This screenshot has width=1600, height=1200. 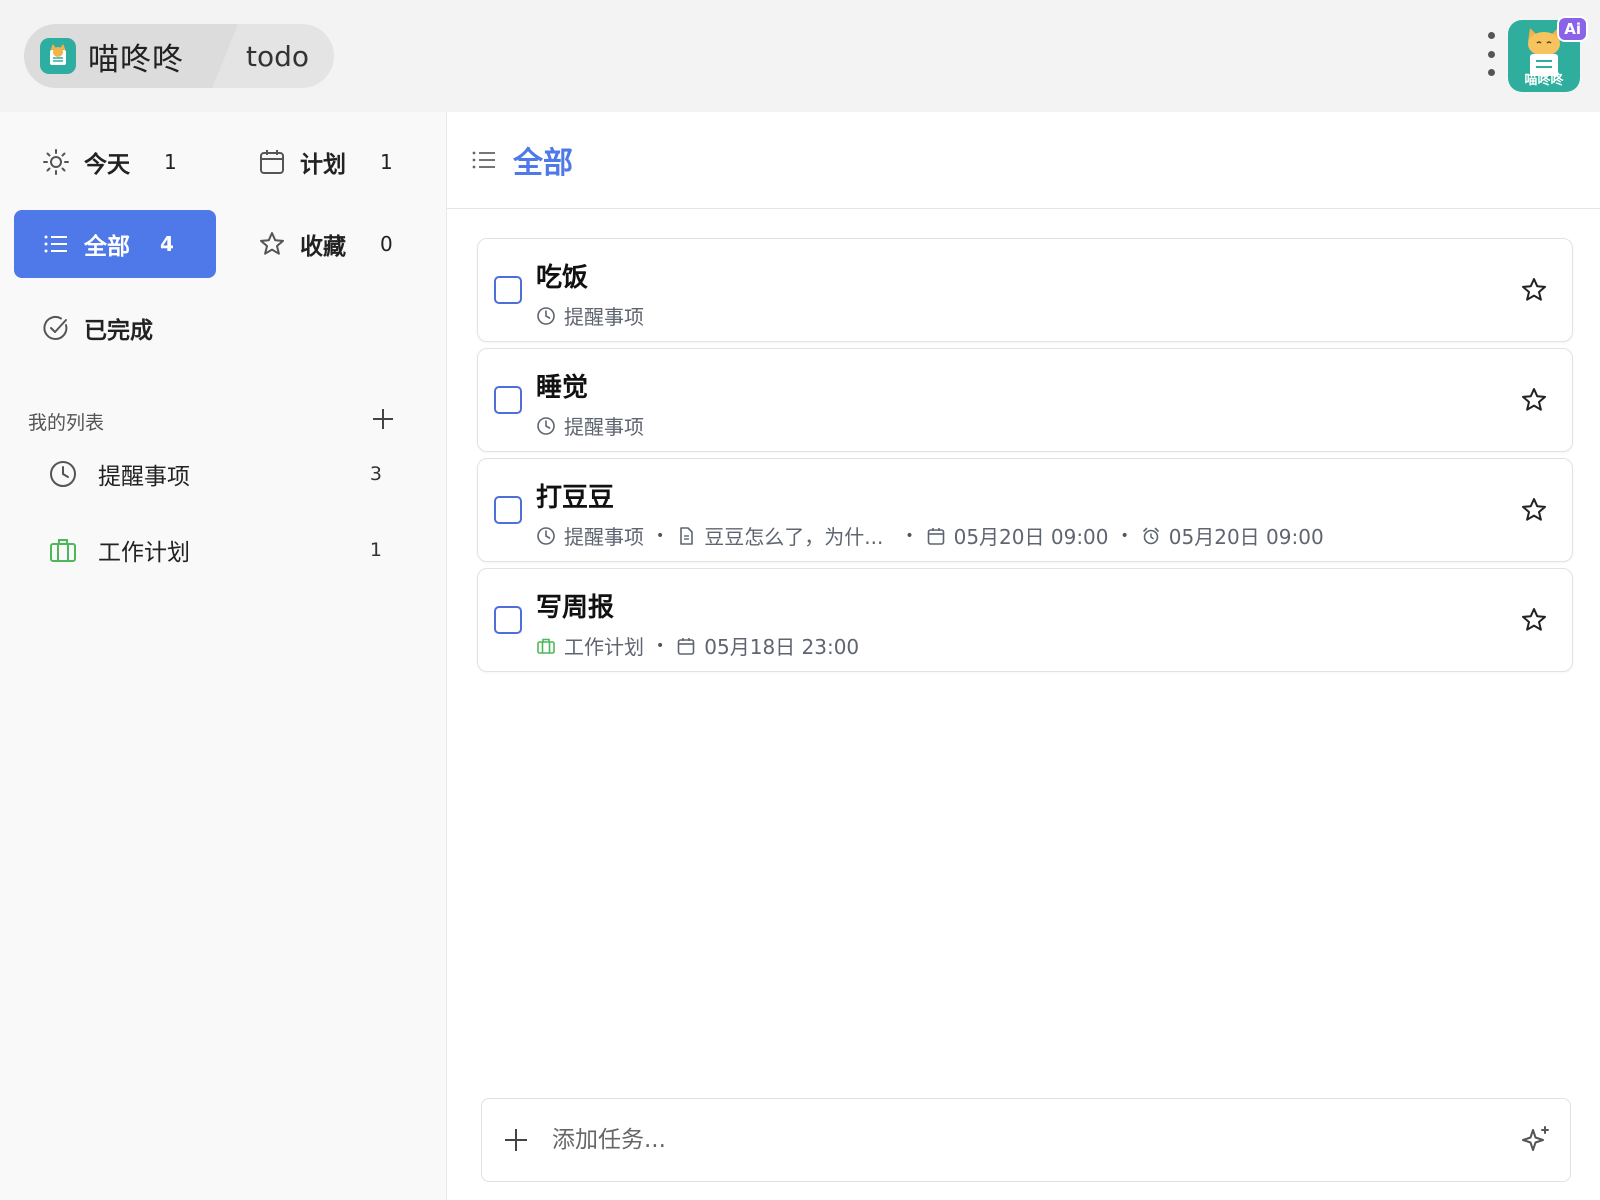 What do you see at coordinates (1246, 537) in the screenshot?
I see `task-reminder-time: 05月20日 09:00` at bounding box center [1246, 537].